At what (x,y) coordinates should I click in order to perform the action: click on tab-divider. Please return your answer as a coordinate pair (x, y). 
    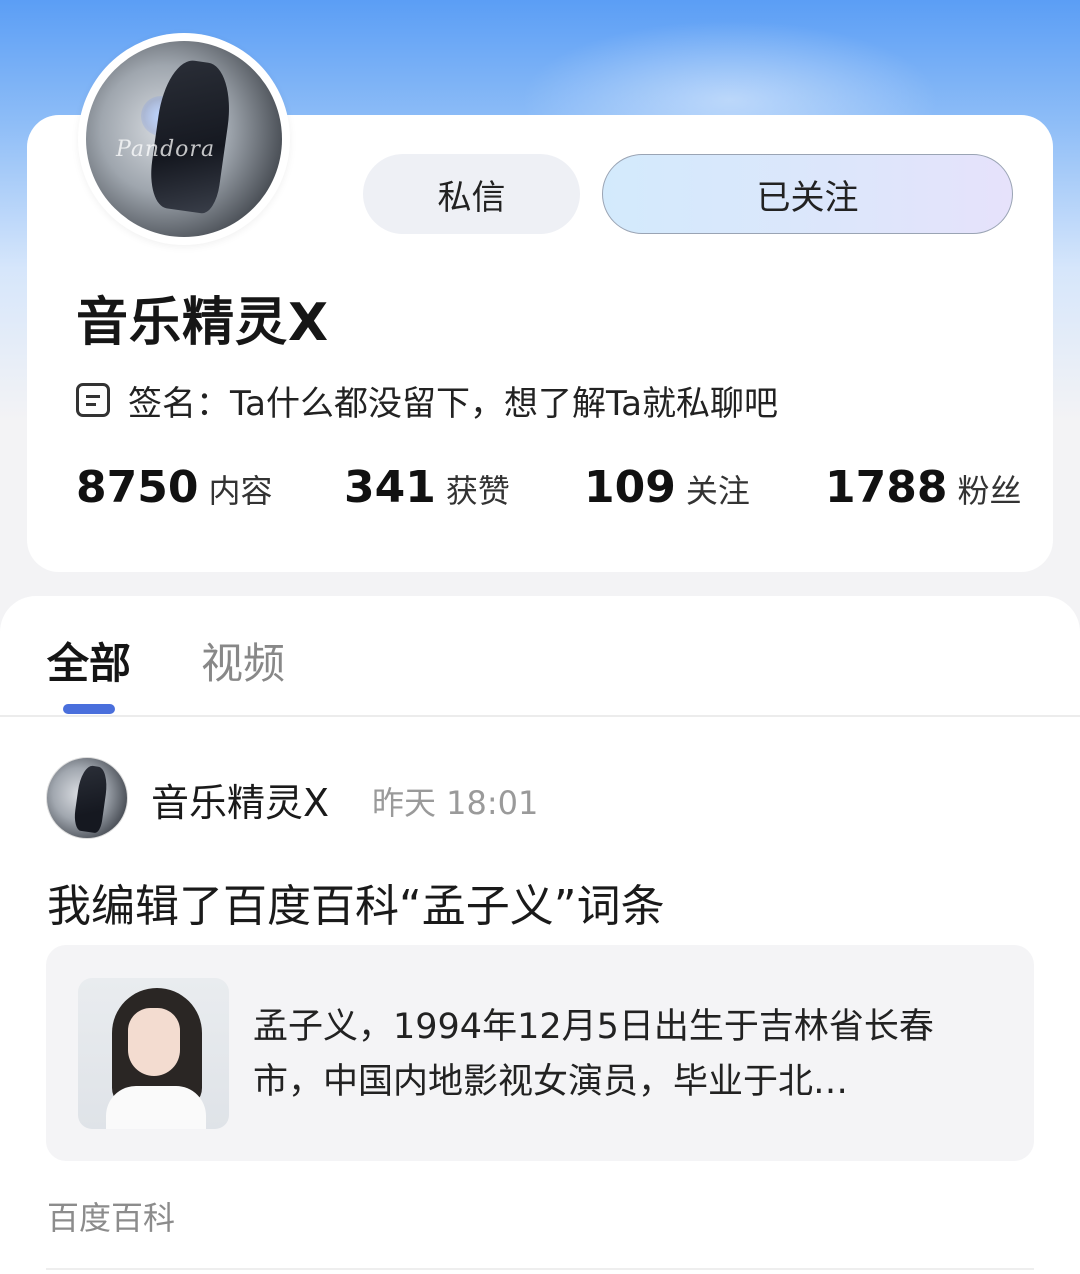
    Looking at the image, I should click on (540, 716).